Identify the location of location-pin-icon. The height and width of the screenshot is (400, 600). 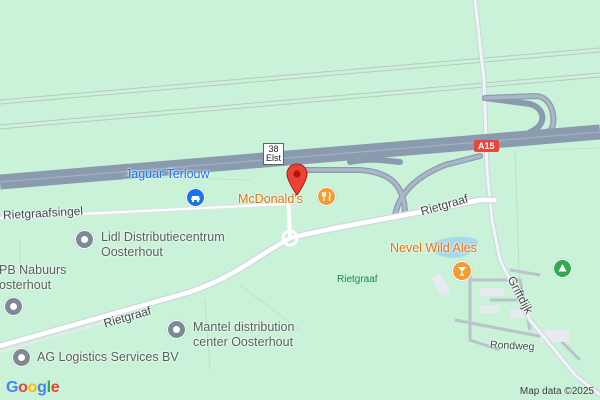
(297, 180).